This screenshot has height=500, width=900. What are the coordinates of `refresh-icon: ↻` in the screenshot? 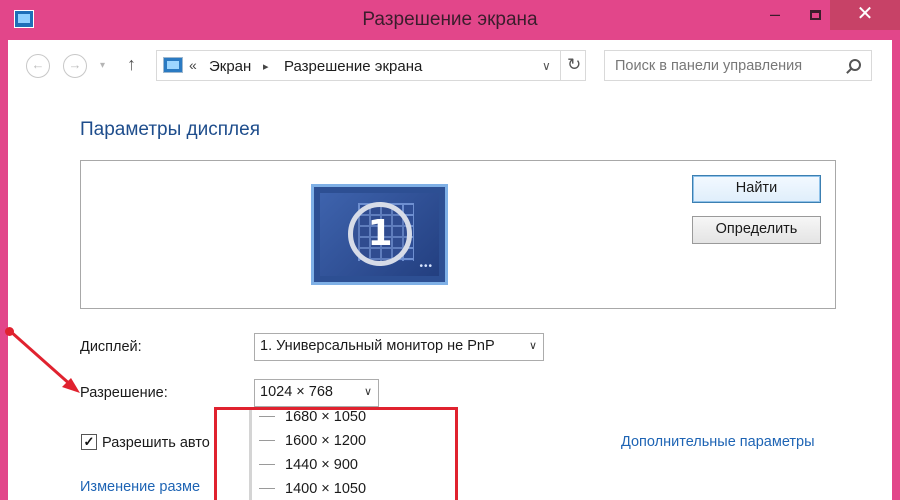 It's located at (574, 65).